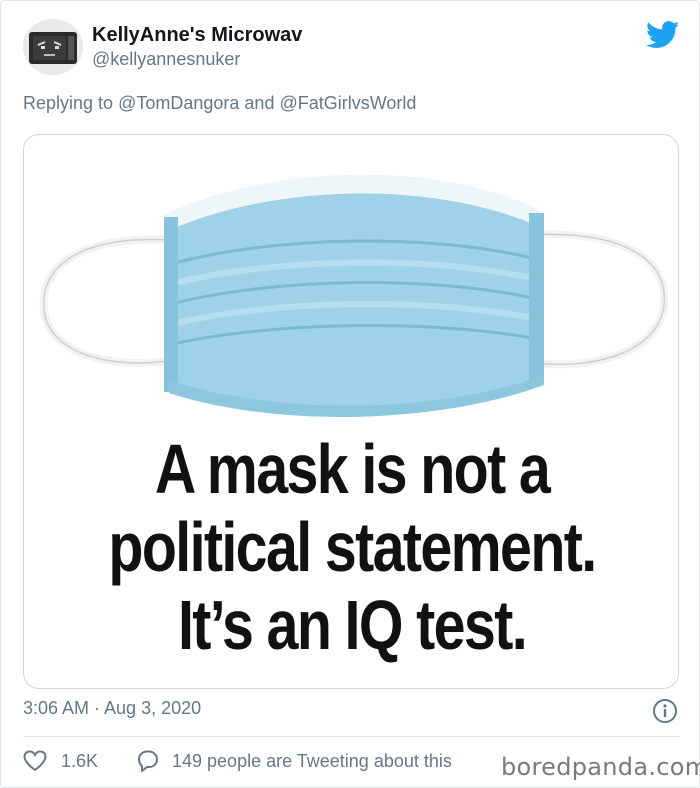 The image size is (700, 788). What do you see at coordinates (351, 736) in the screenshot?
I see `divider` at bounding box center [351, 736].